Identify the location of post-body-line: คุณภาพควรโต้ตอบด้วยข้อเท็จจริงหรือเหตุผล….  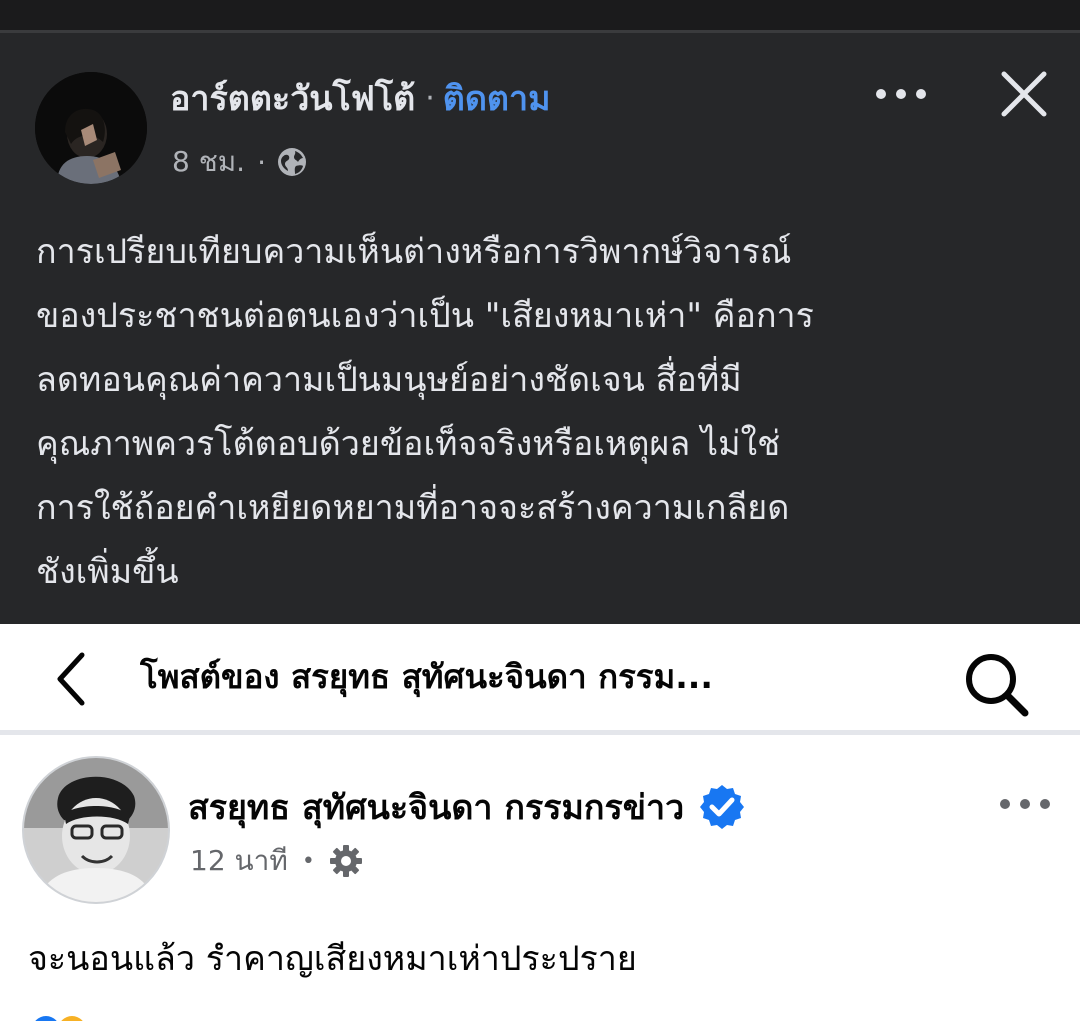
(408, 444).